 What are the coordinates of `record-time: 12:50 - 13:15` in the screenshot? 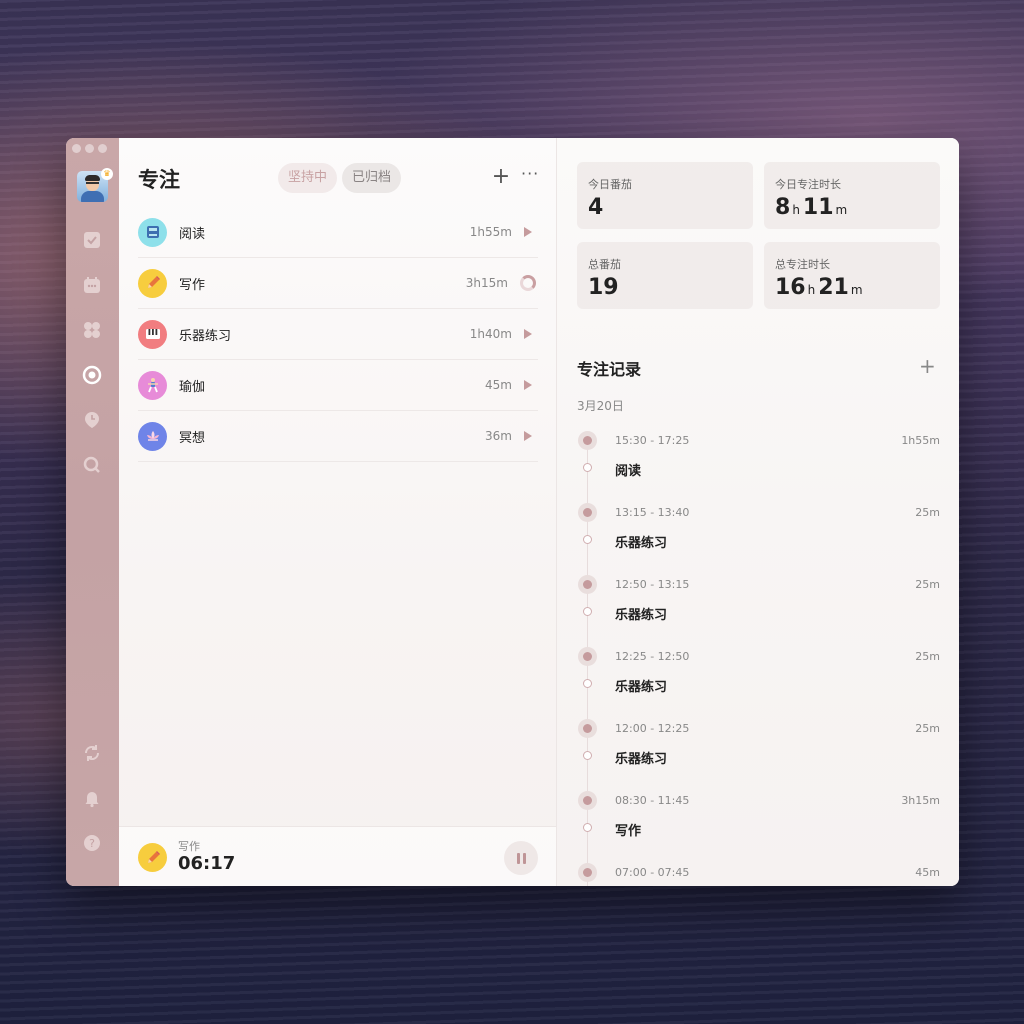 It's located at (652, 584).